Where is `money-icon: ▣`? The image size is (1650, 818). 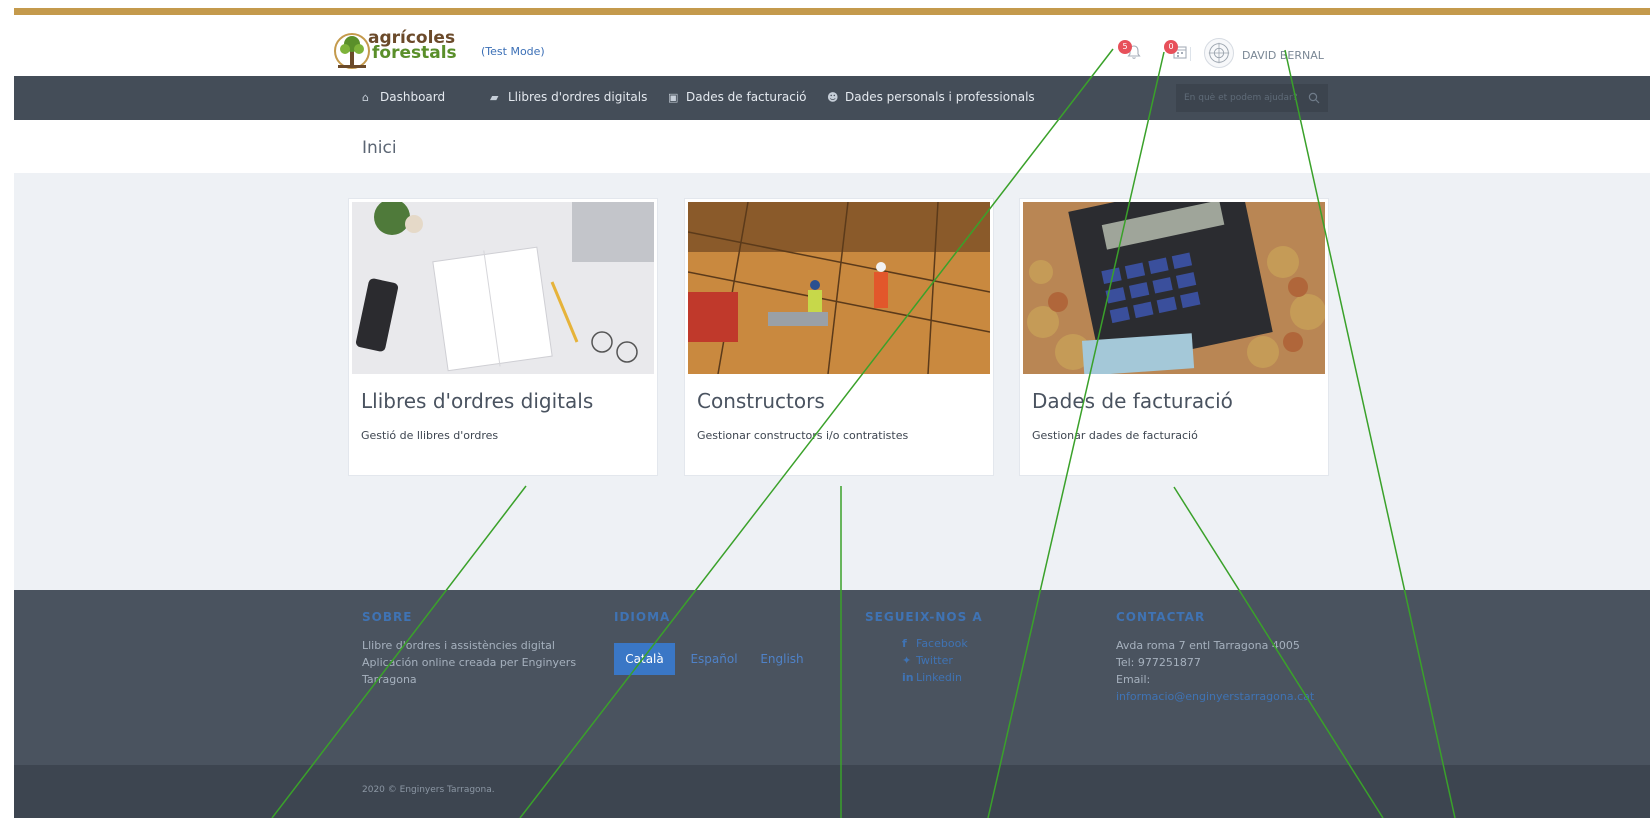
money-icon: ▣ is located at coordinates (673, 97).